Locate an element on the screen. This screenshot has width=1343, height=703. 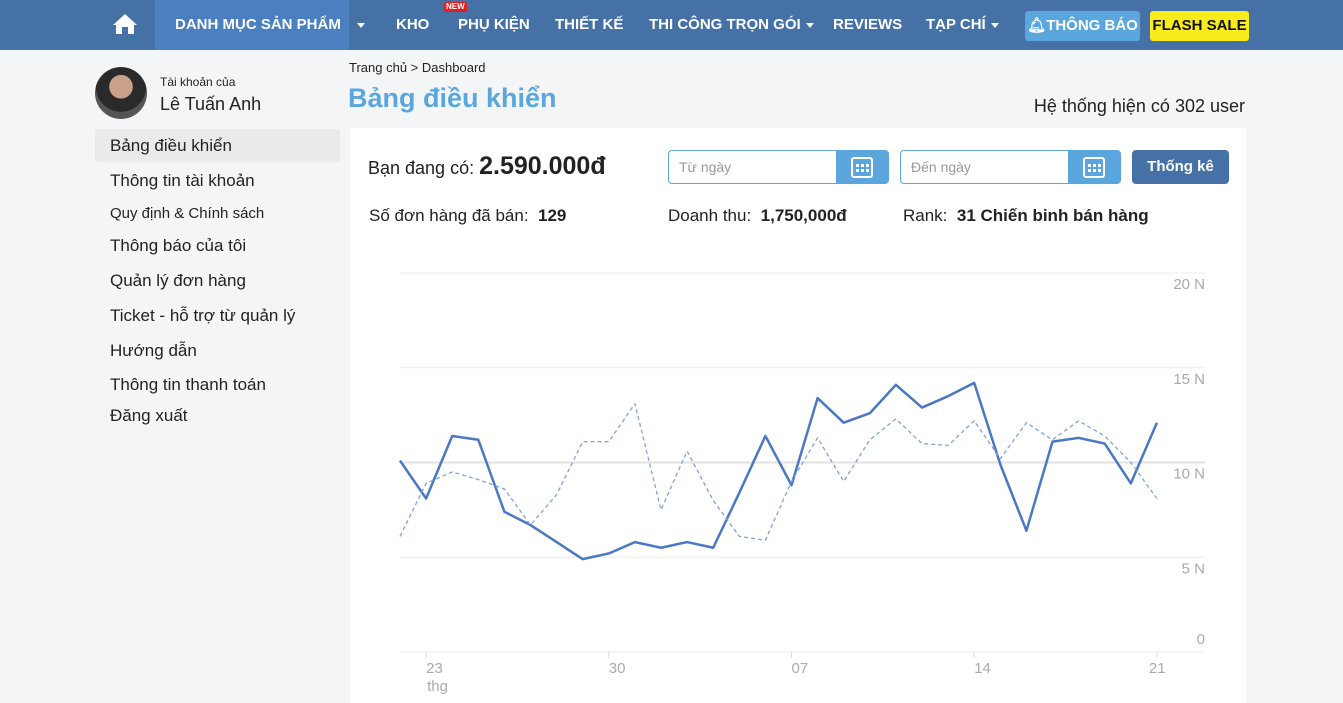
y-tick-label: 10 N is located at coordinates (1189, 474).